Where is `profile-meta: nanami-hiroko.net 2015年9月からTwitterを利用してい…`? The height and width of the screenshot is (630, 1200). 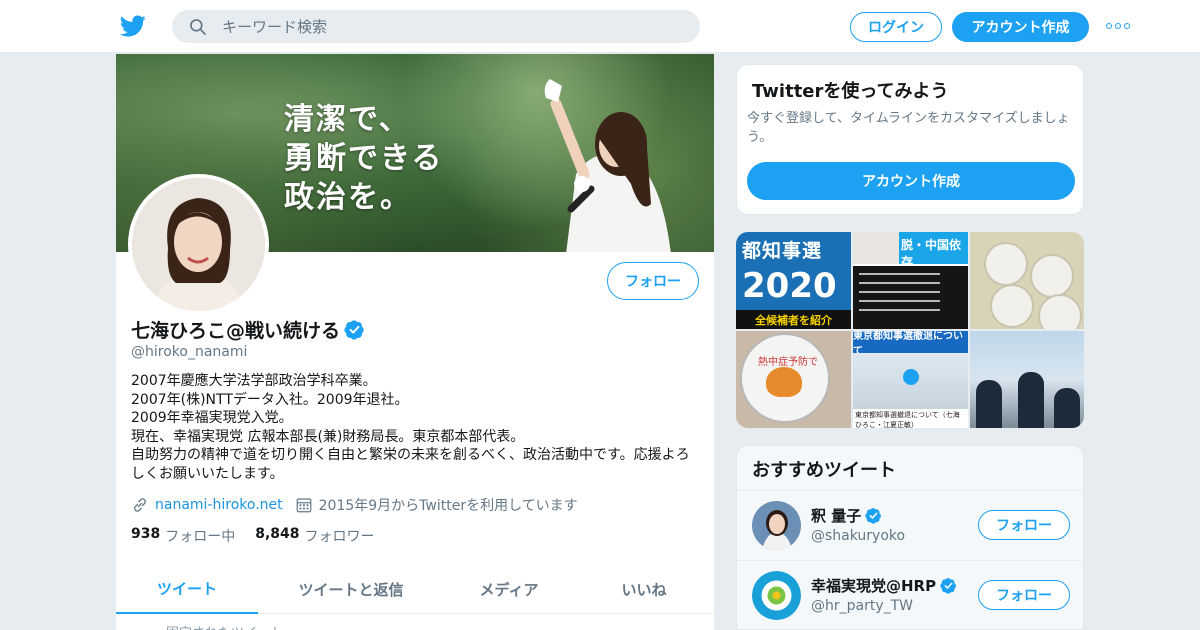 profile-meta: nanami-hiroko.net 2015年9月からTwitterを利用してい… is located at coordinates (354, 505).